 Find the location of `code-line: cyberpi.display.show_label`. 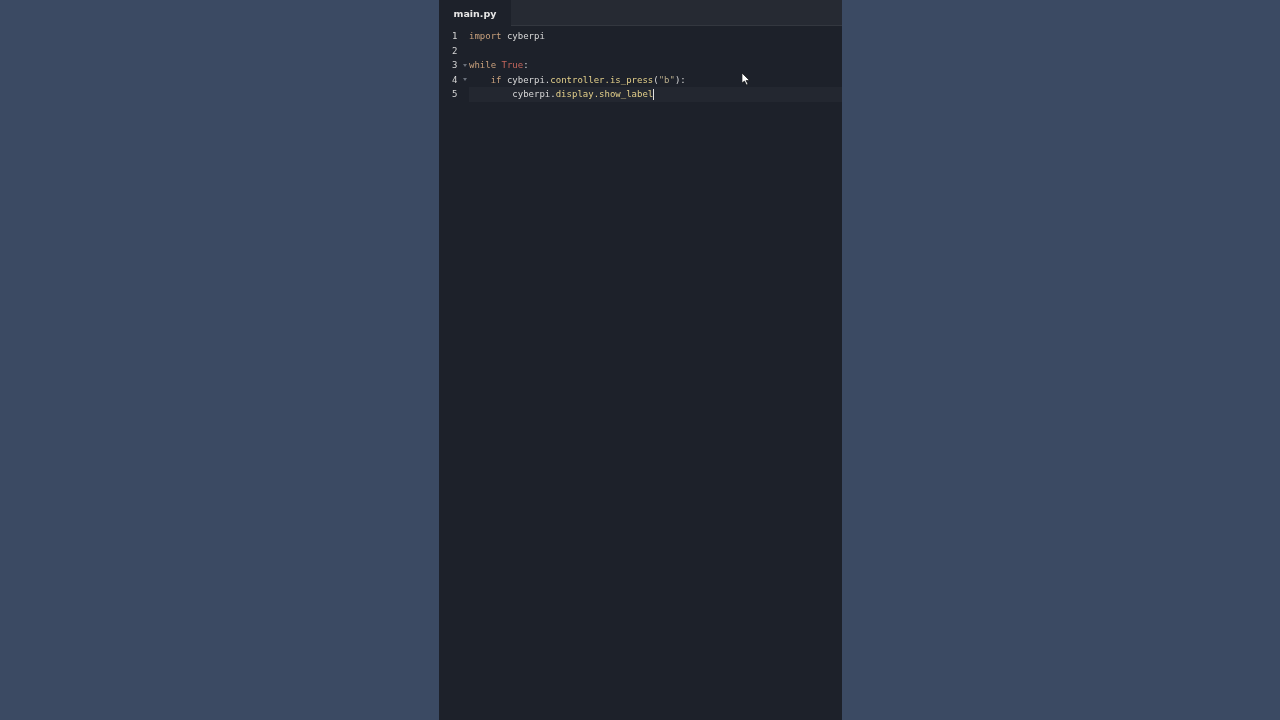

code-line: cyberpi.display.show_label is located at coordinates (582, 94).